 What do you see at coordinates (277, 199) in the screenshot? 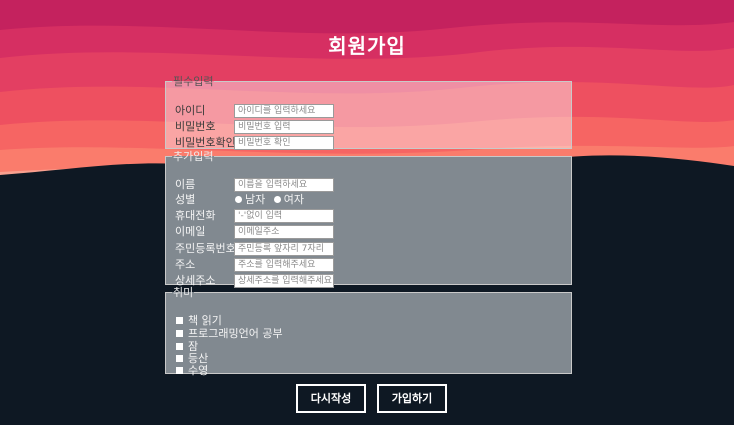
I see `gender-female-radio` at bounding box center [277, 199].